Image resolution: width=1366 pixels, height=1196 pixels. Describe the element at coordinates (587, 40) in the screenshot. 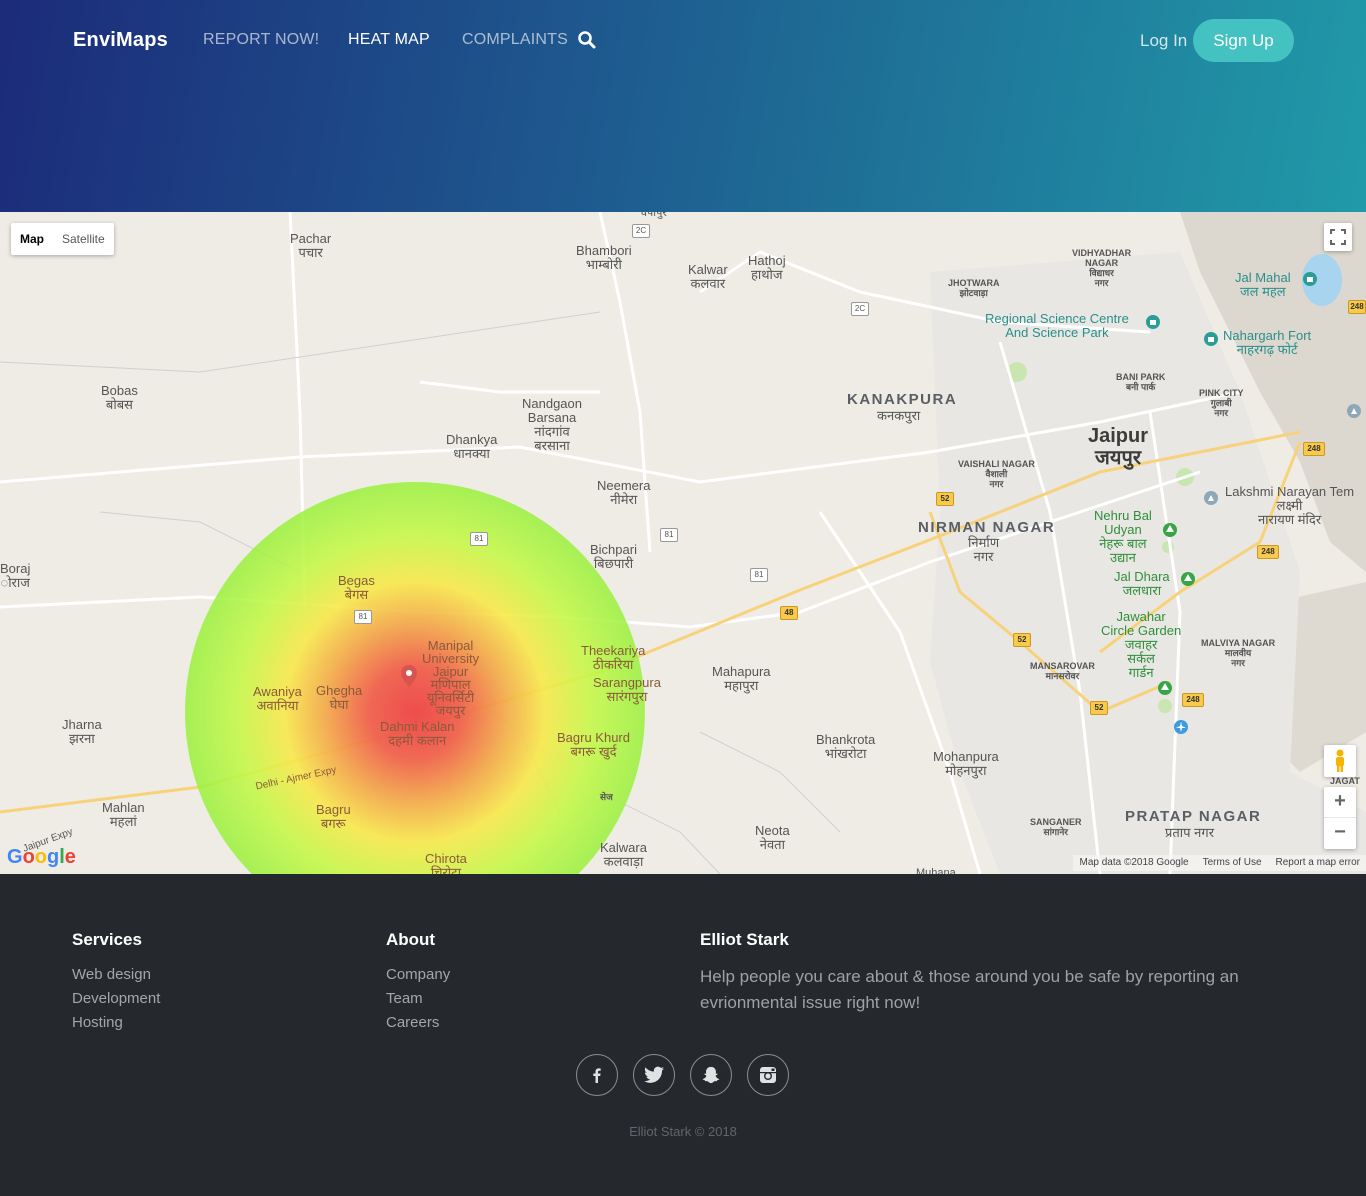

I see `search-icon` at that location.